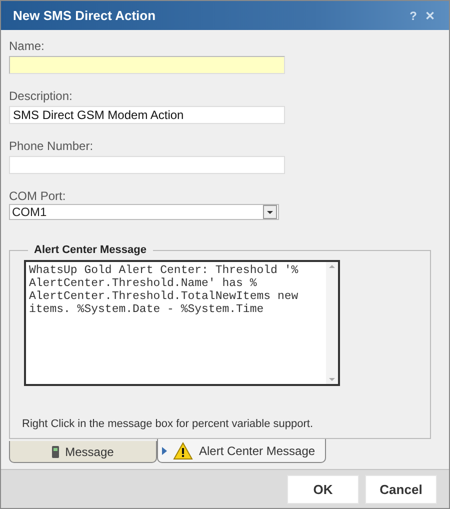  Describe the element at coordinates (83, 452) in the screenshot. I see `tab: Message` at that location.